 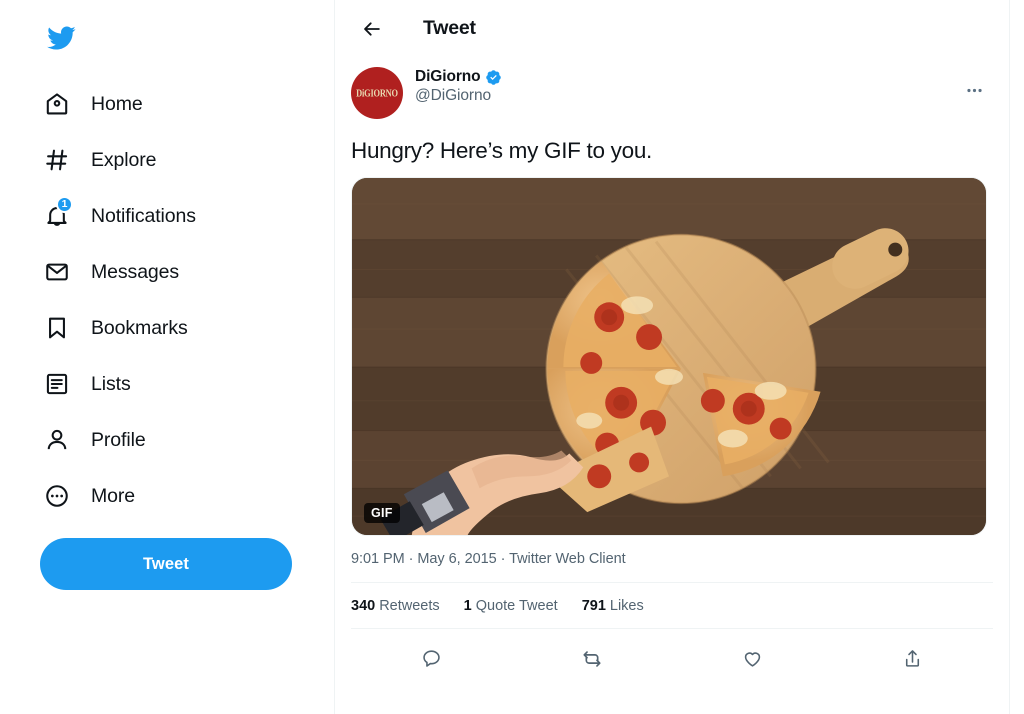 What do you see at coordinates (64, 204) in the screenshot?
I see `notification-badge: 1` at bounding box center [64, 204].